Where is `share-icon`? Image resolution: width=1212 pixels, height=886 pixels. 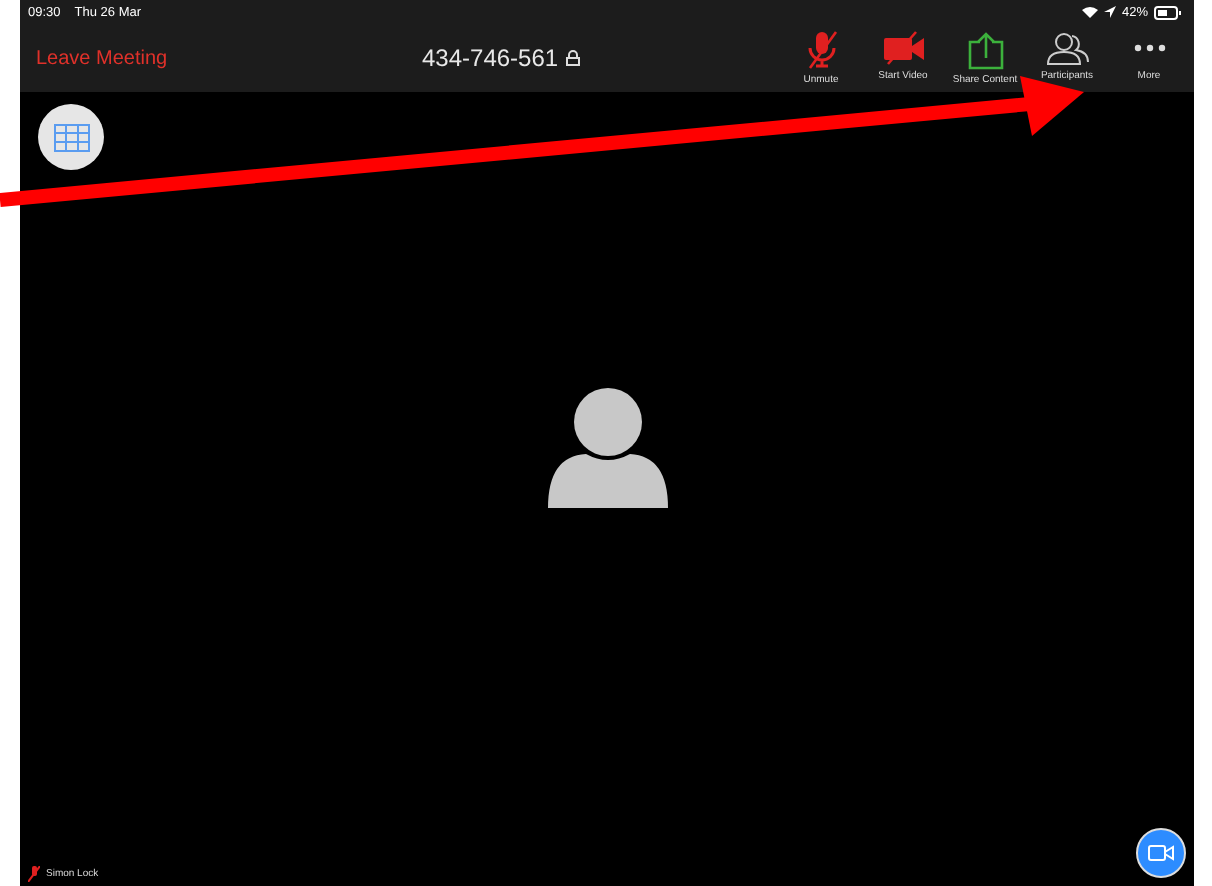
share-icon is located at coordinates (985, 50).